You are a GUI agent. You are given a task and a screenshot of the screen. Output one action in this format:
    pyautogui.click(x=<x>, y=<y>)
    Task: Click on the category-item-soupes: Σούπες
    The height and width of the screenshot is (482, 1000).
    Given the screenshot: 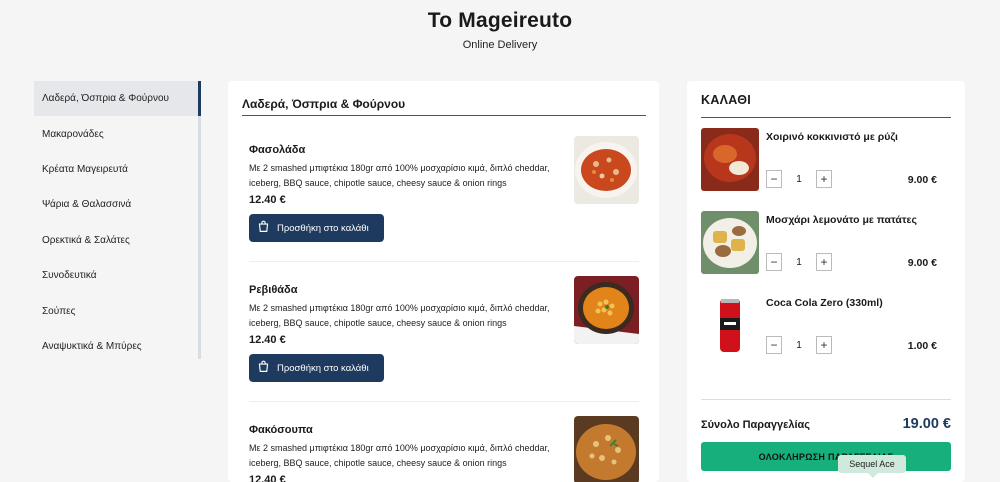 What is the action you would take?
    pyautogui.click(x=116, y=310)
    